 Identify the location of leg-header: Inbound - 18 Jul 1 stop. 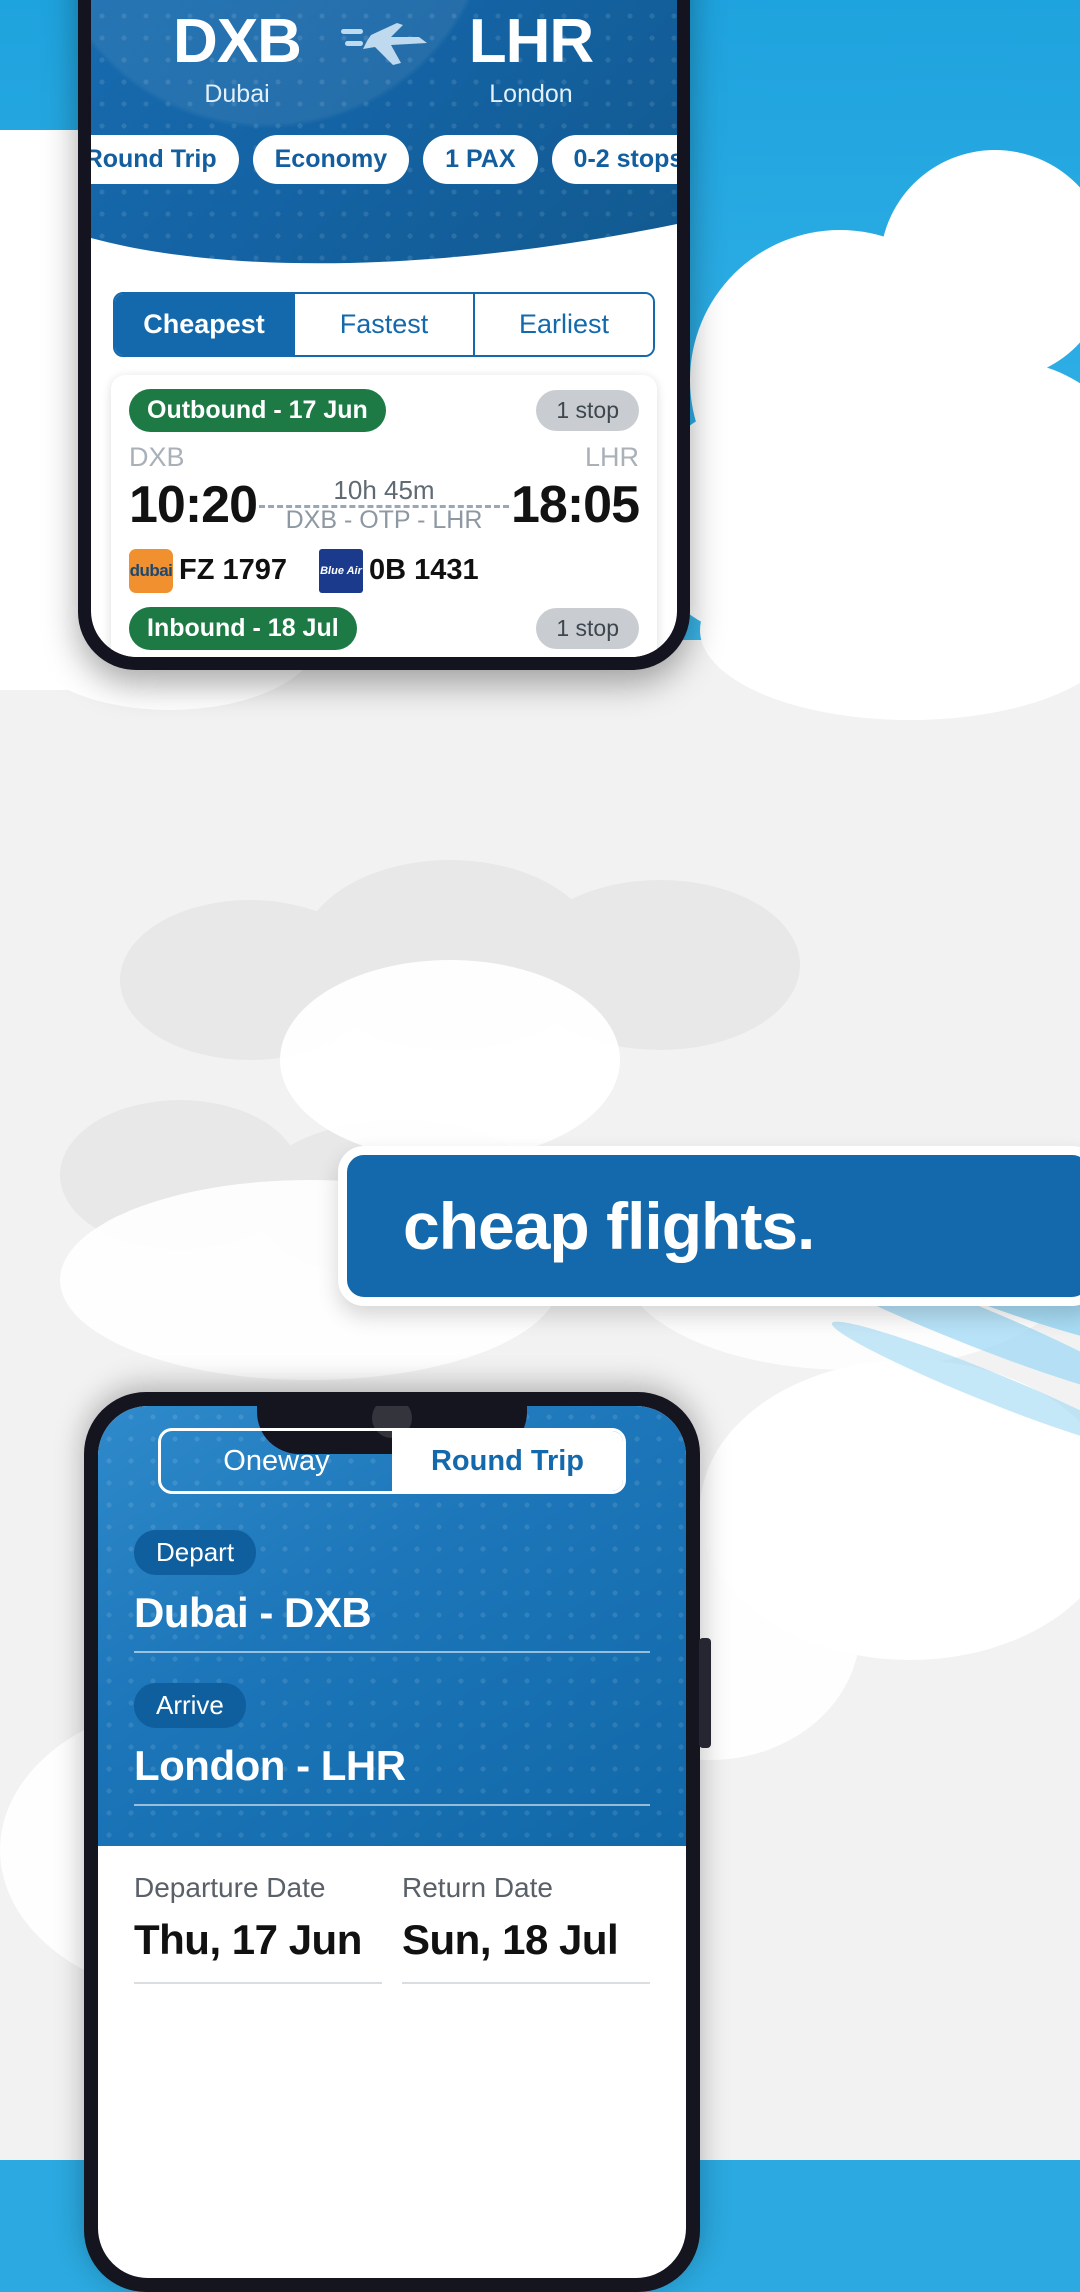
(384, 628).